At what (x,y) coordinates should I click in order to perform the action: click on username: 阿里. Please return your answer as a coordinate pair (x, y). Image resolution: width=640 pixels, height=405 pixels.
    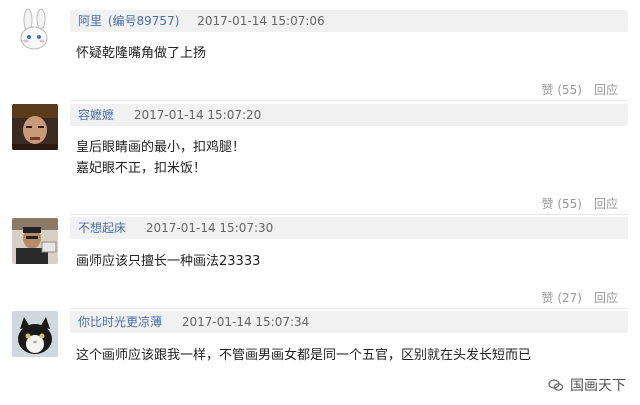
    Looking at the image, I should click on (90, 21).